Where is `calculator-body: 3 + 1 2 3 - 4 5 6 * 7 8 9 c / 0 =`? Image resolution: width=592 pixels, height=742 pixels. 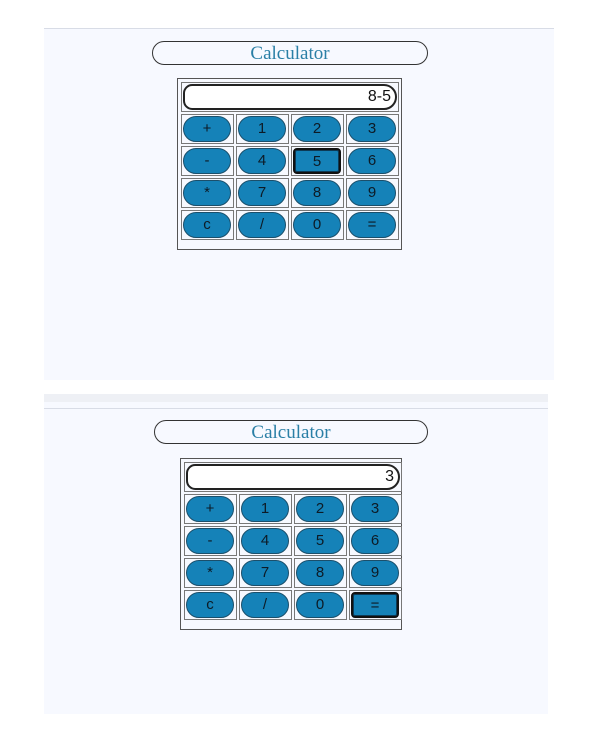 calculator-body: 3 + 1 2 3 - 4 5 6 * 7 8 9 c / 0 = is located at coordinates (291, 544).